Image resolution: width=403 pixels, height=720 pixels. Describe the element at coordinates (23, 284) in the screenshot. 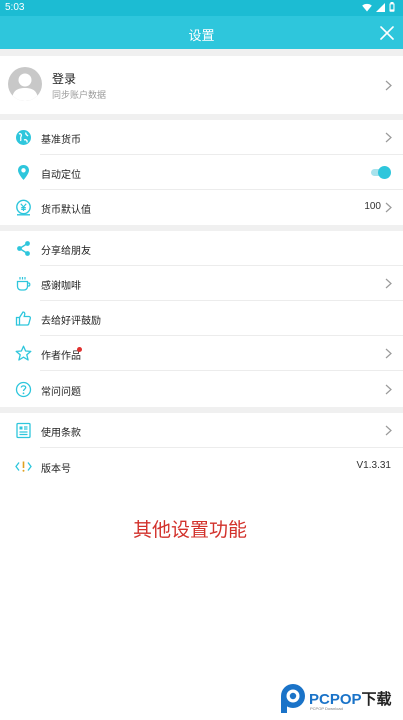

I see `coffee-cup-icon` at that location.